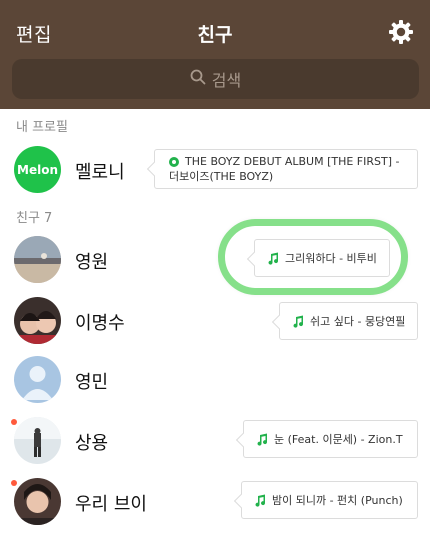  What do you see at coordinates (92, 382) in the screenshot?
I see `friend-name: 영민` at bounding box center [92, 382].